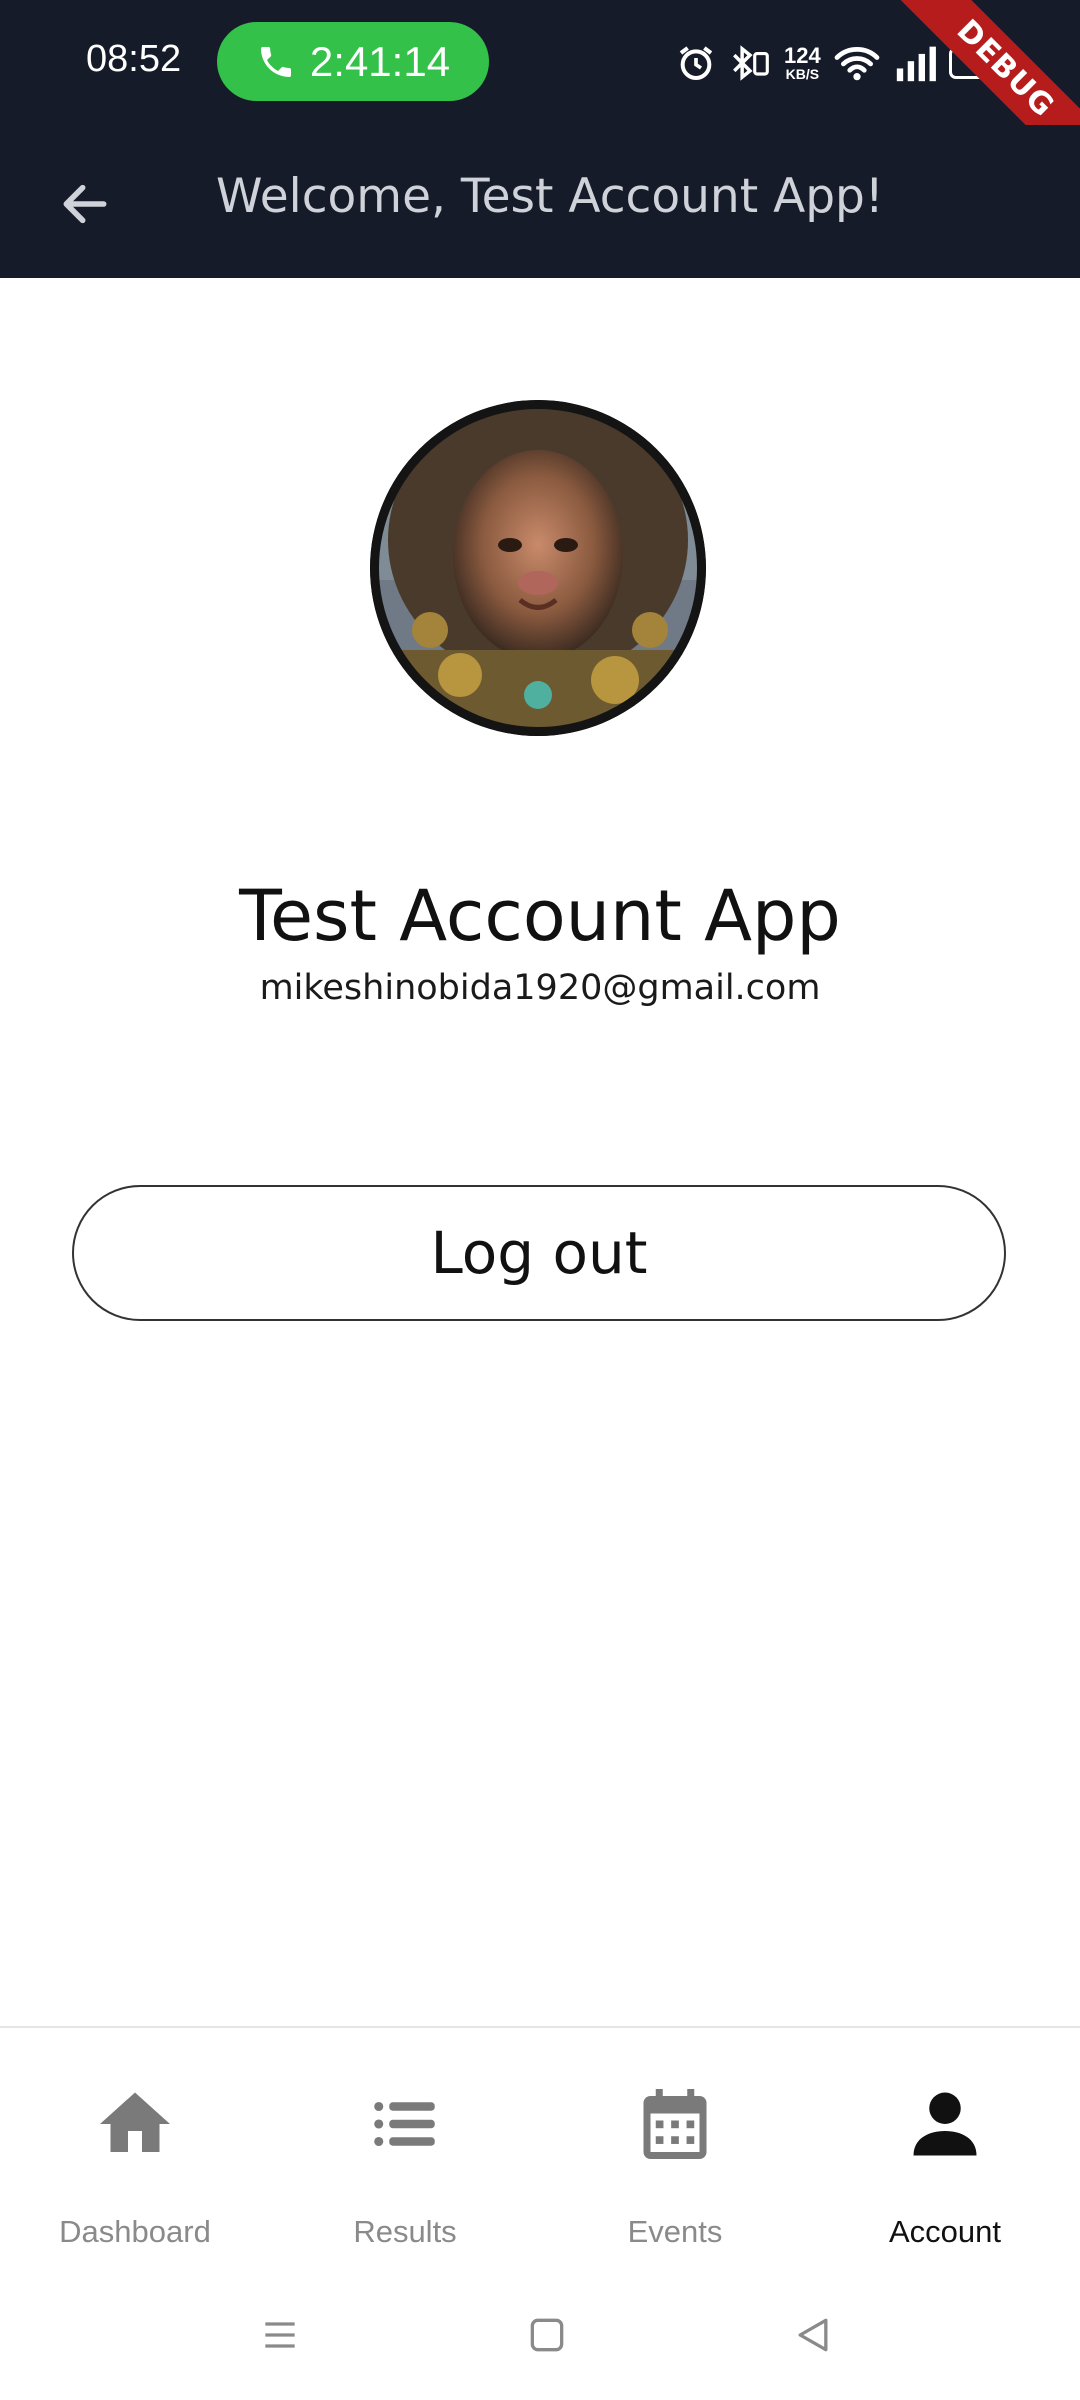  Describe the element at coordinates (550, 196) in the screenshot. I see `page-title: Welcome, Test Account App!` at that location.